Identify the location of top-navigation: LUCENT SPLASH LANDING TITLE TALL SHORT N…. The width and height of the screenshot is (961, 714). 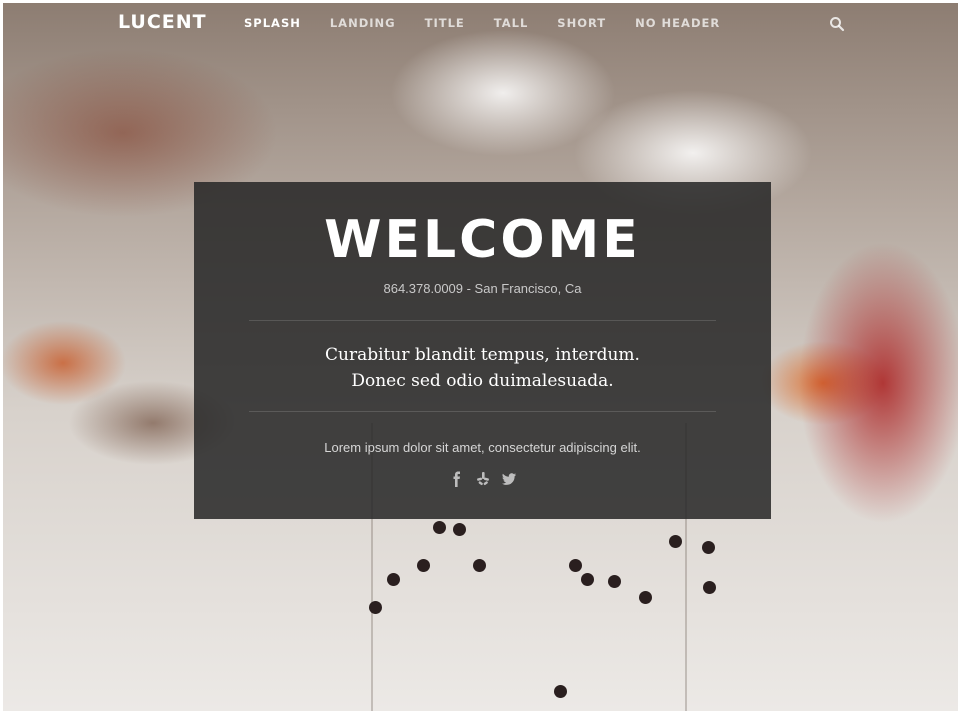
(480, 25).